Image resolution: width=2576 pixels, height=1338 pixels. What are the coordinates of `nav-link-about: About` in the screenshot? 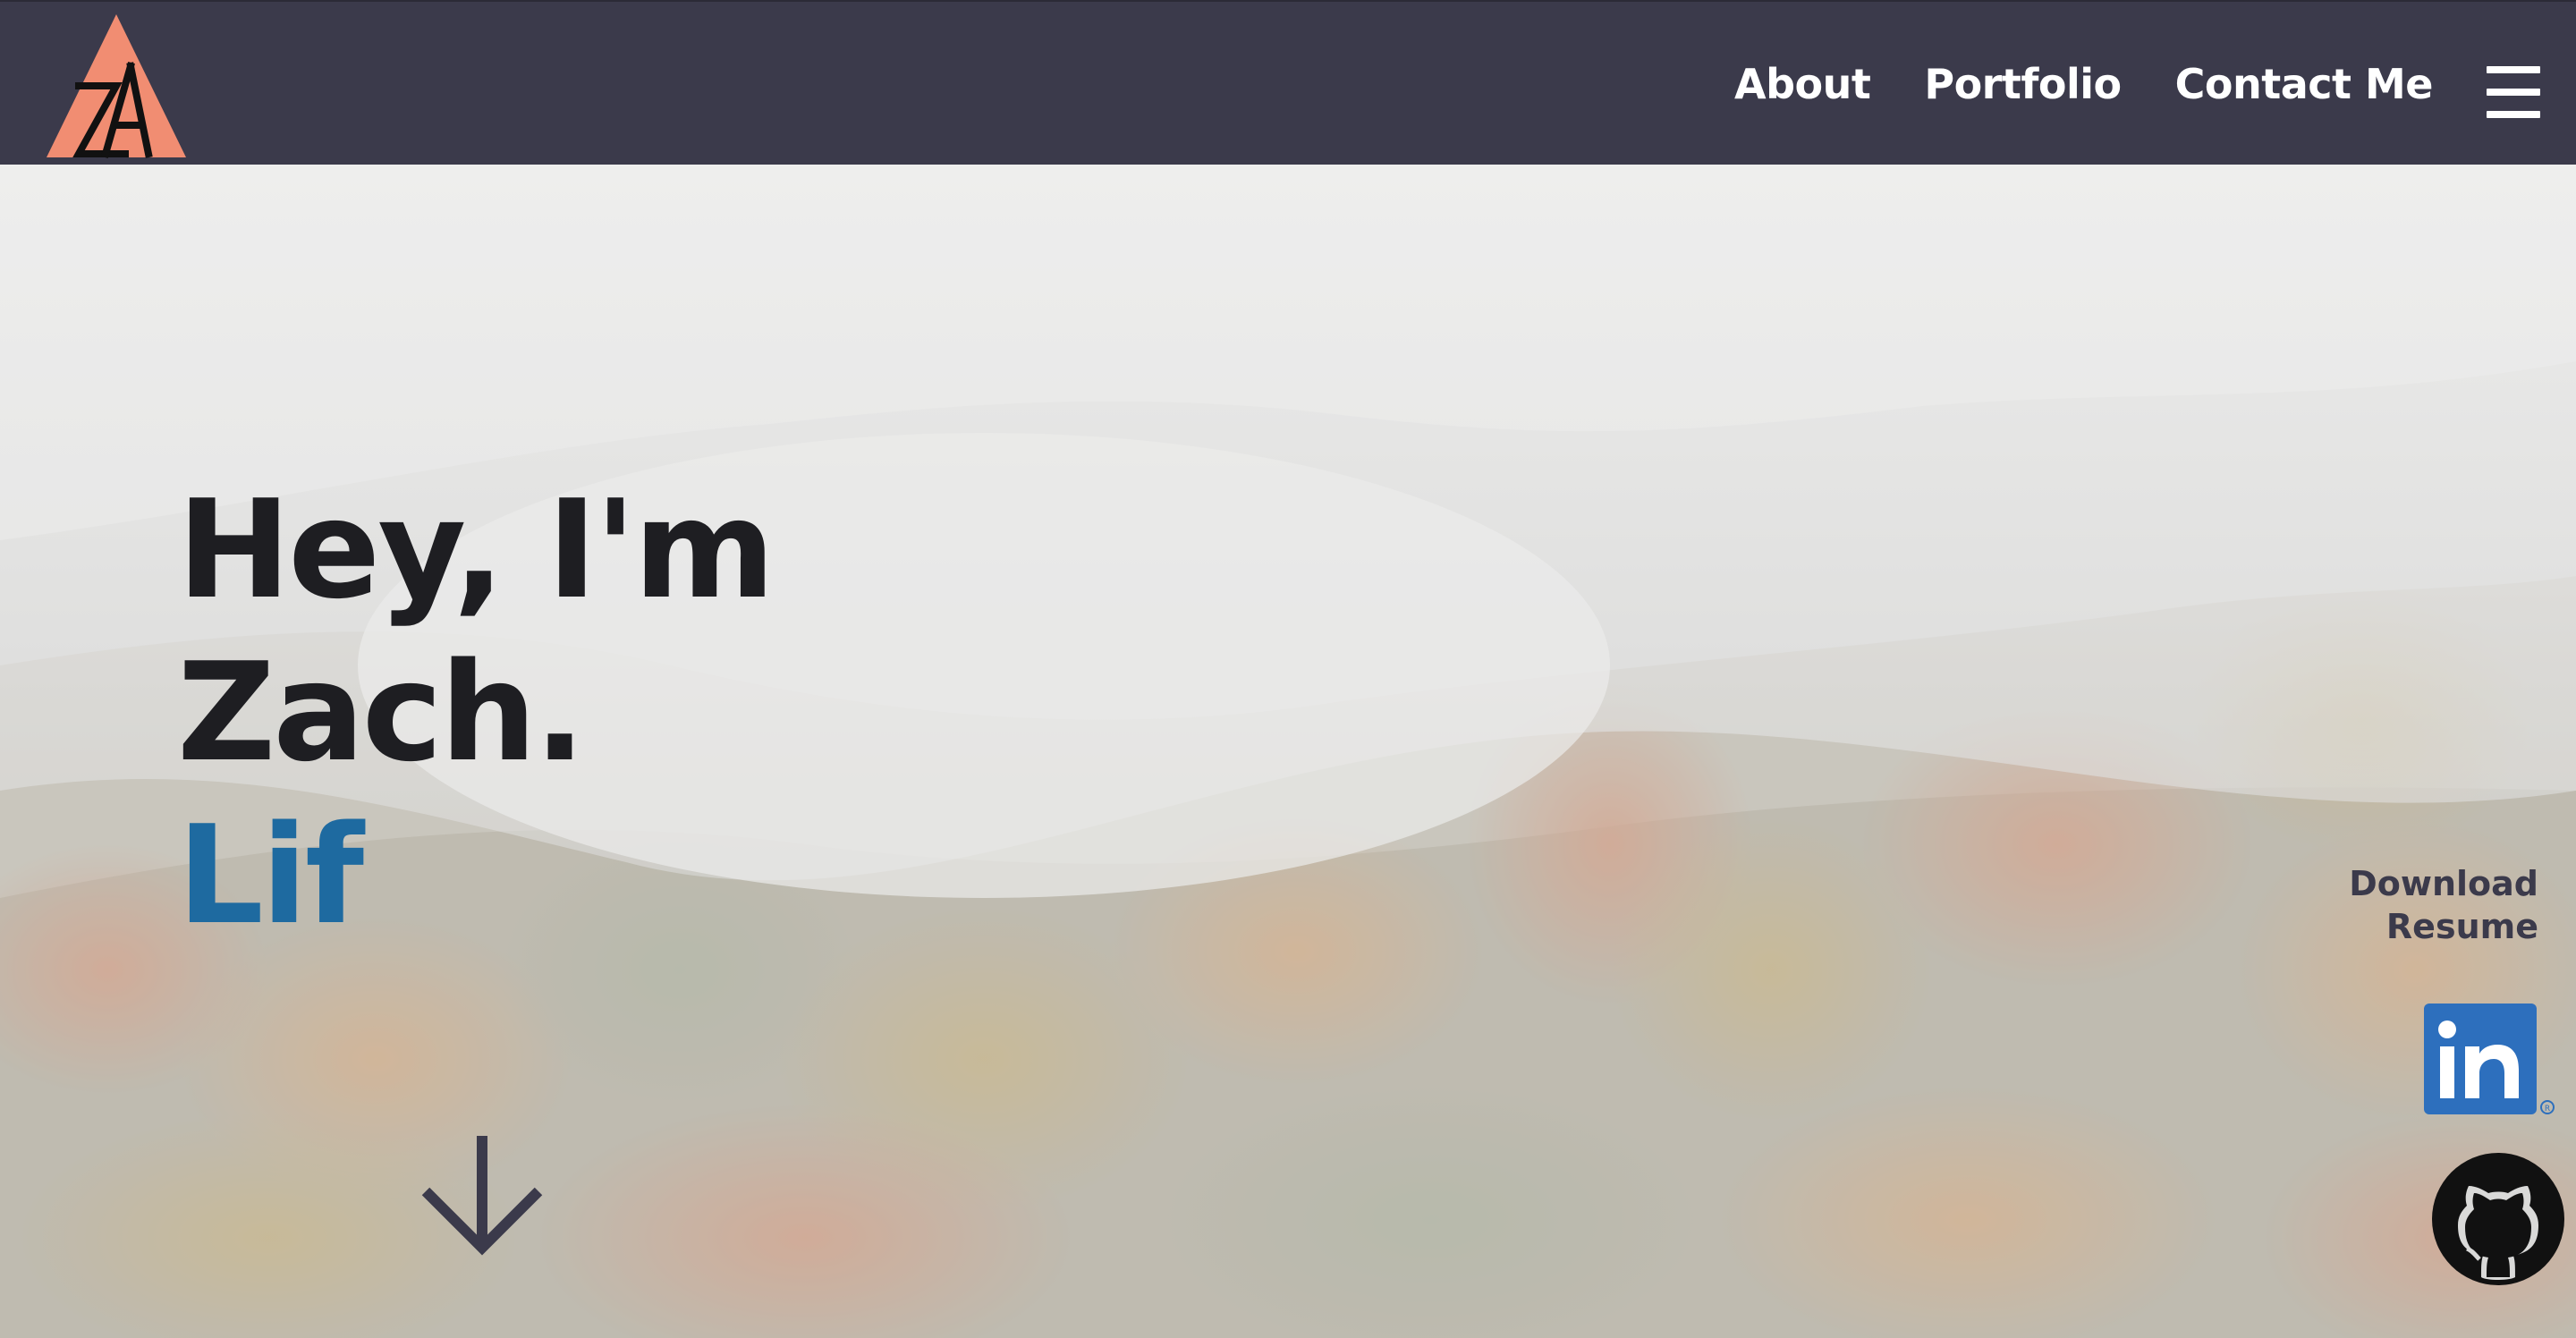 It's located at (1802, 84).